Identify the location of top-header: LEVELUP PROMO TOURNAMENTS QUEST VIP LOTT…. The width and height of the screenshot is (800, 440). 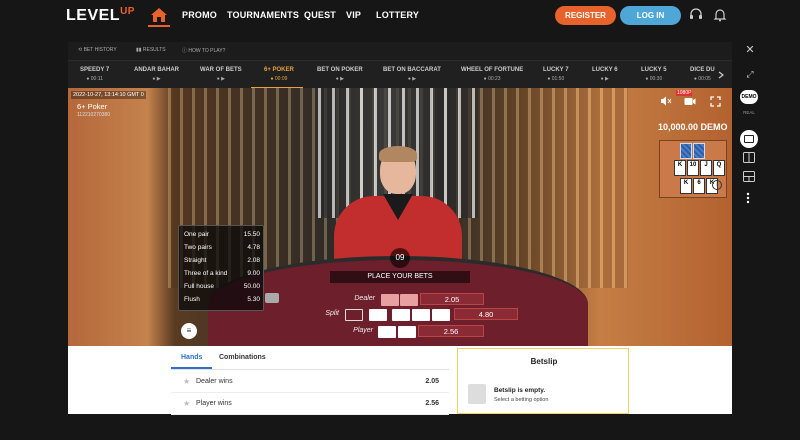
(400, 16).